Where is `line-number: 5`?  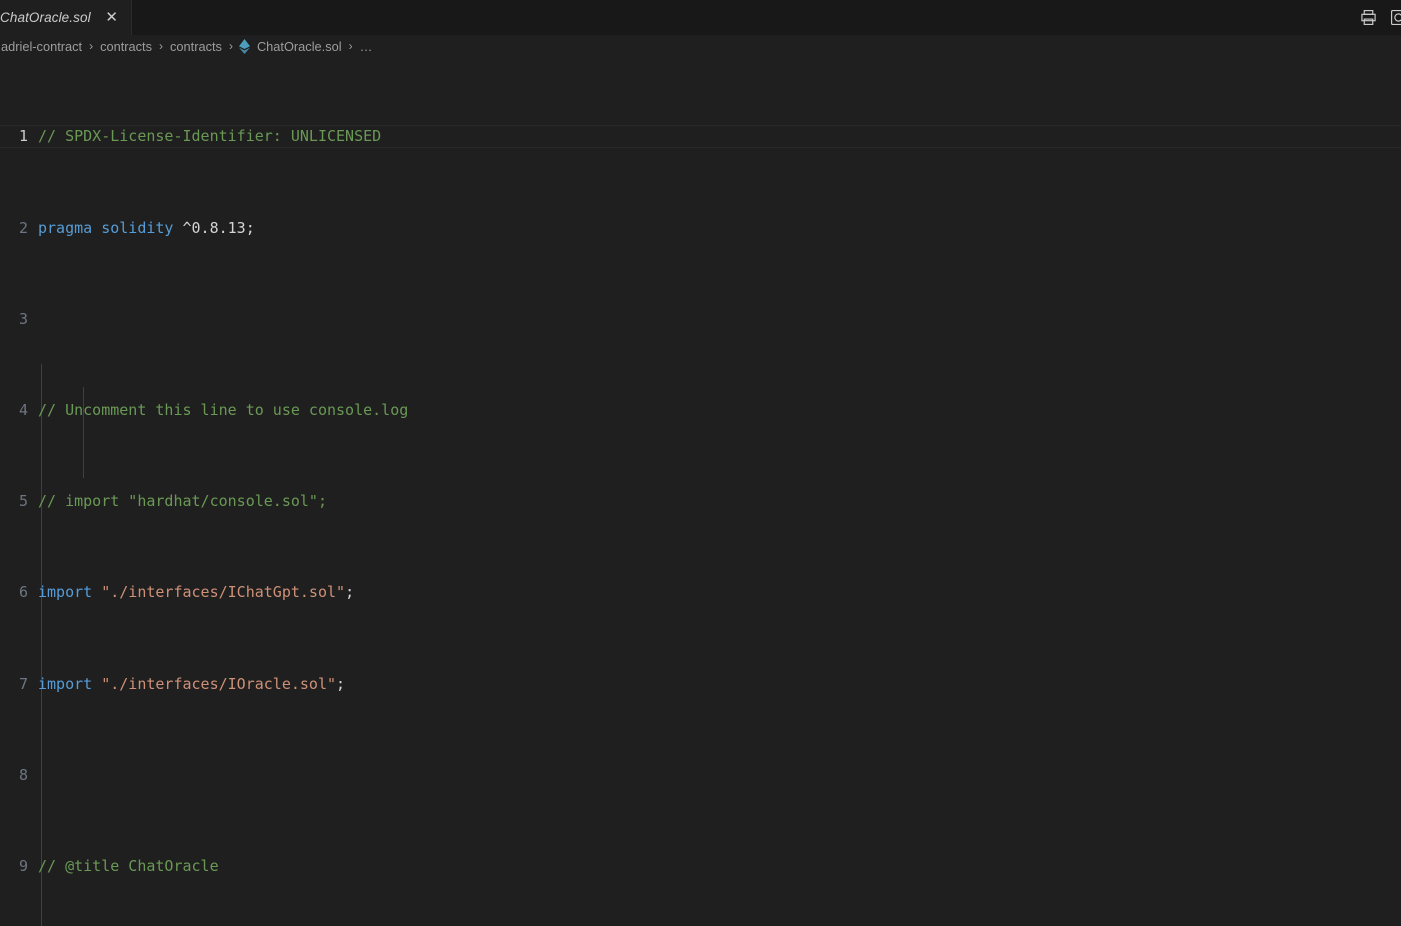
line-number: 5 is located at coordinates (23, 501).